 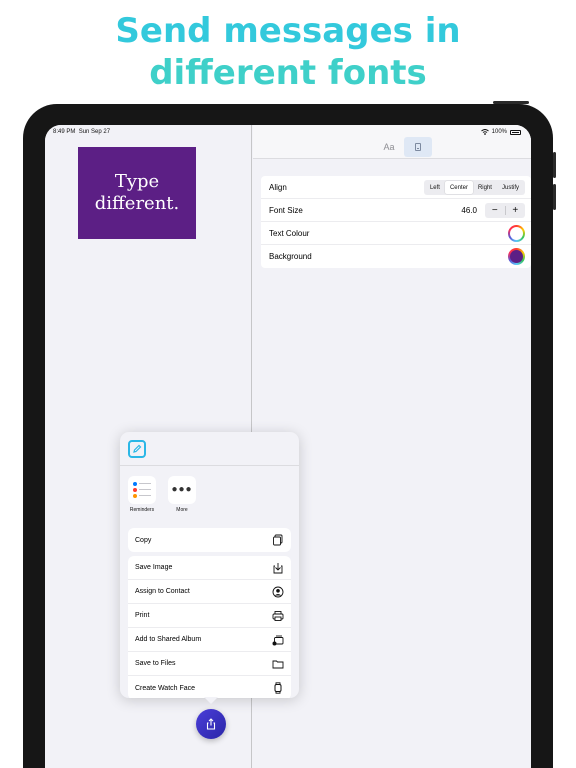 I want to click on shared-album-icon, so click(x=278, y=640).